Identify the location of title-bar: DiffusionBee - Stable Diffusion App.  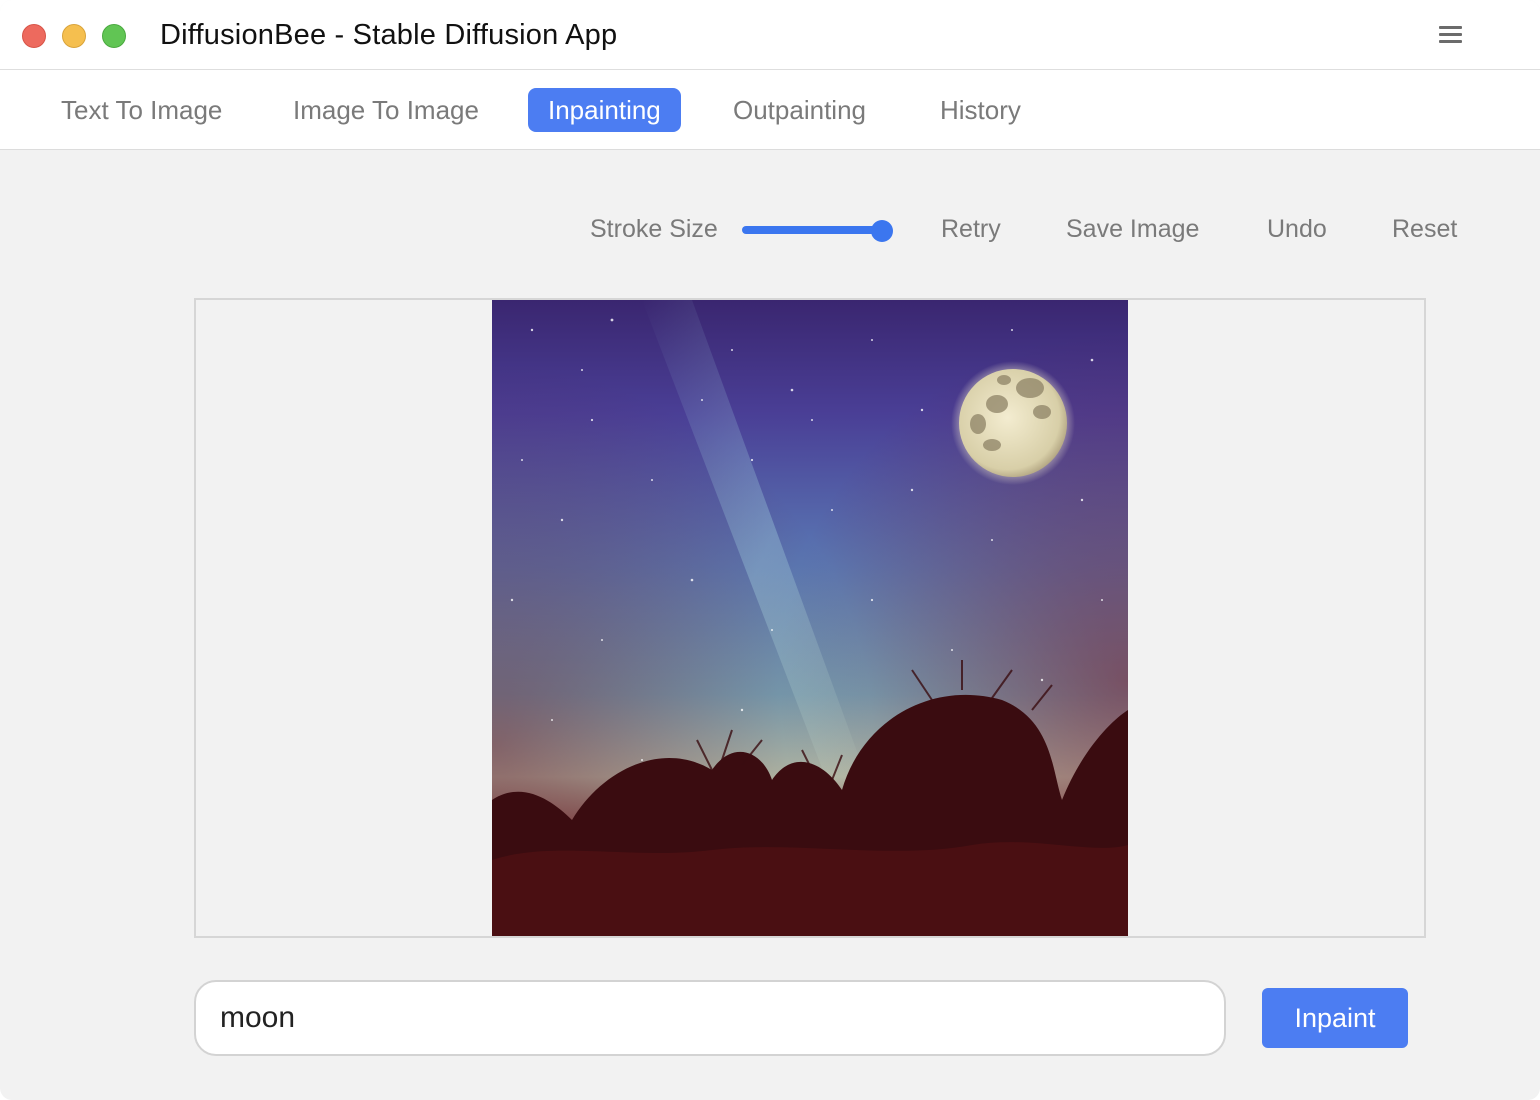
(770, 35).